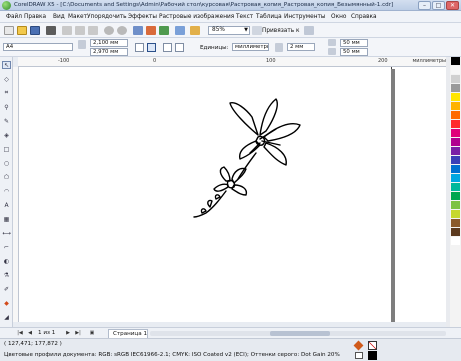 The width and height of the screenshot is (461, 361). What do you see at coordinates (138, 30) in the screenshot?
I see `search-content-icon` at bounding box center [138, 30].